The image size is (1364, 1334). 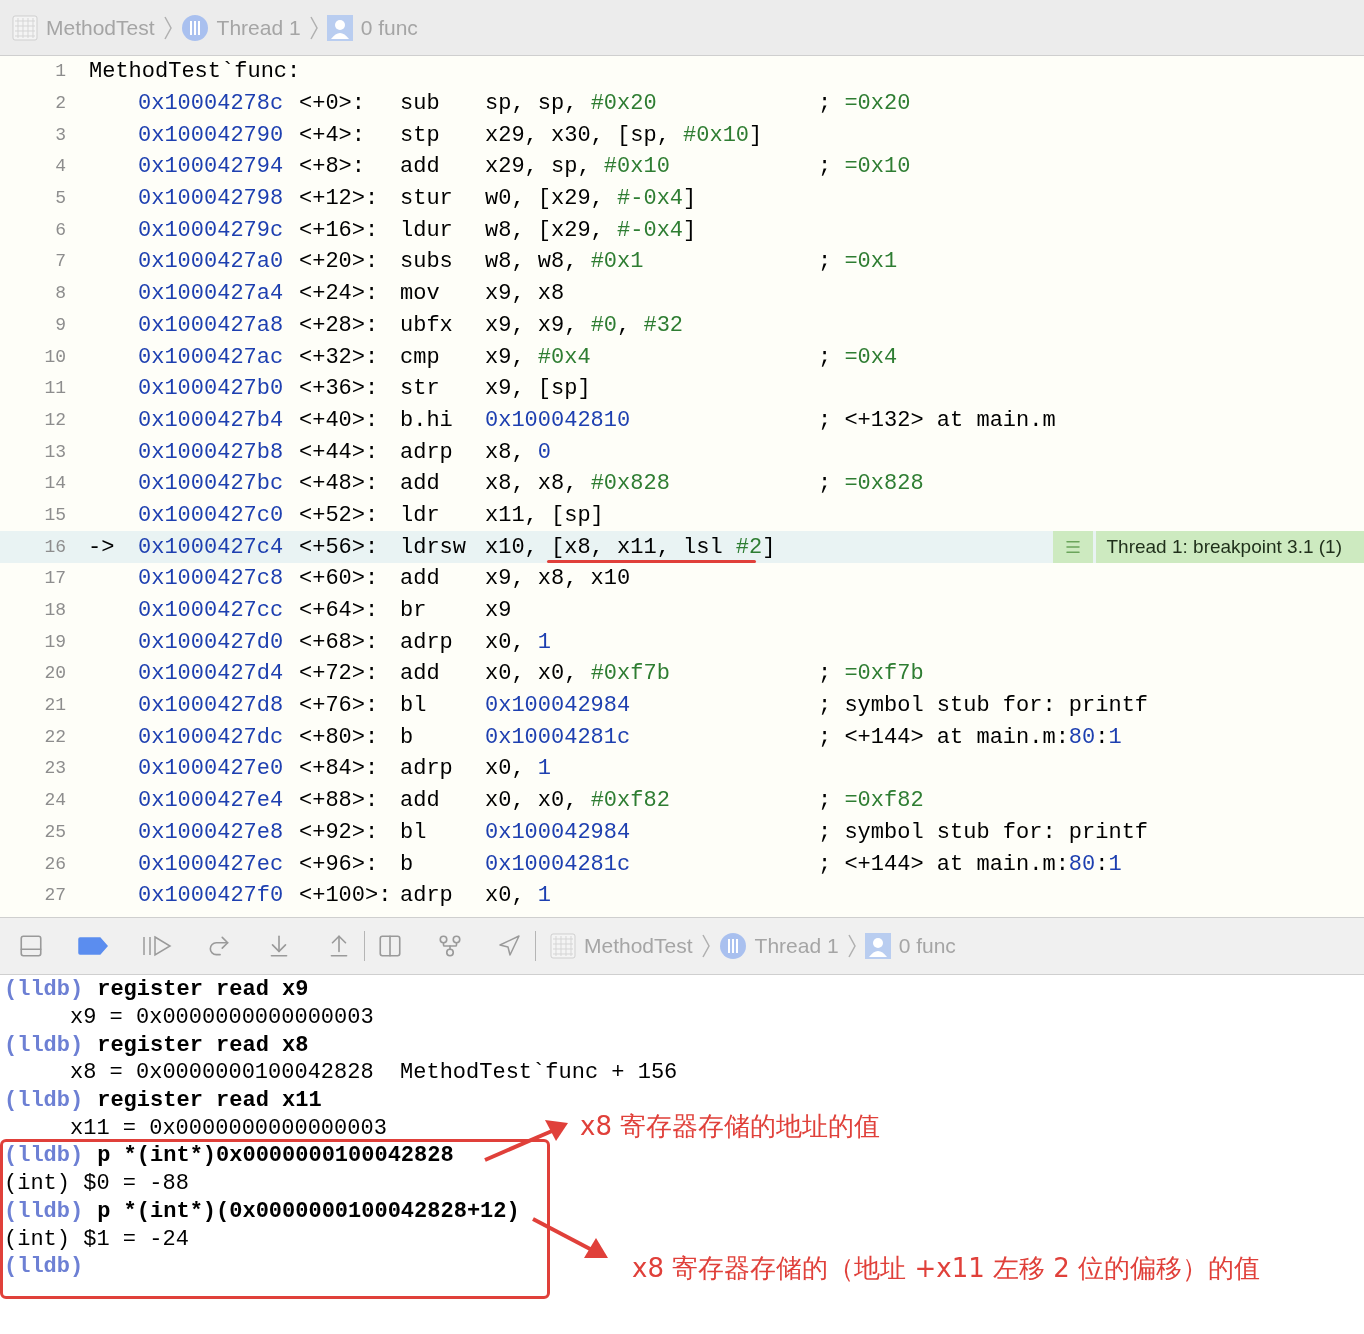 What do you see at coordinates (54, 832) in the screenshot?
I see `line-number: 25` at bounding box center [54, 832].